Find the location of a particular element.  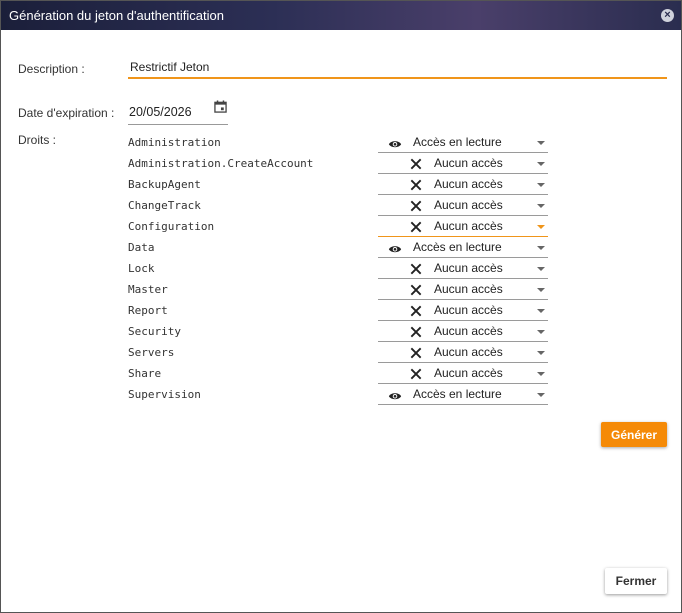

permission-name: Data is located at coordinates (141, 247).